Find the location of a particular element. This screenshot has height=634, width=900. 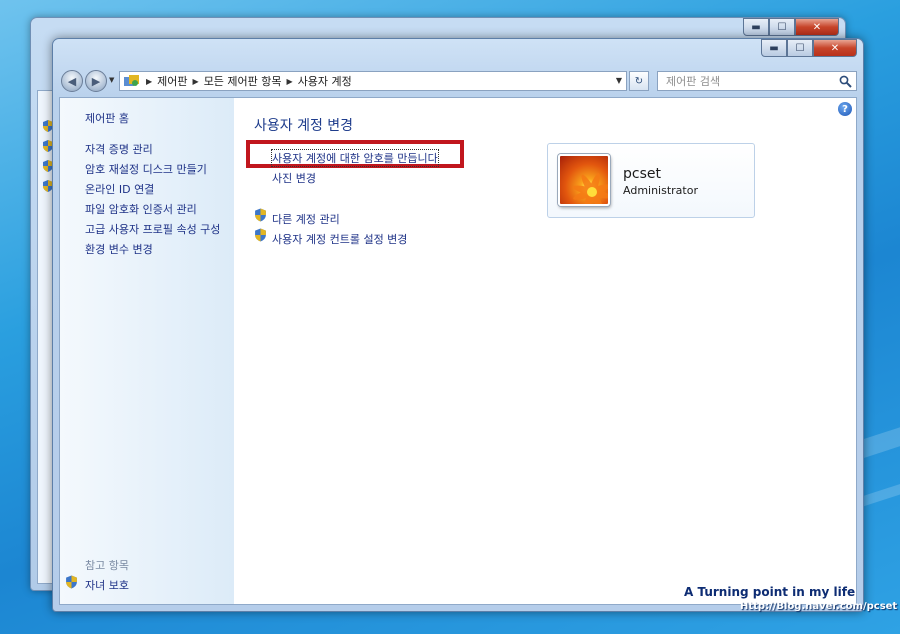

user-role: Administrator is located at coordinates (660, 190).